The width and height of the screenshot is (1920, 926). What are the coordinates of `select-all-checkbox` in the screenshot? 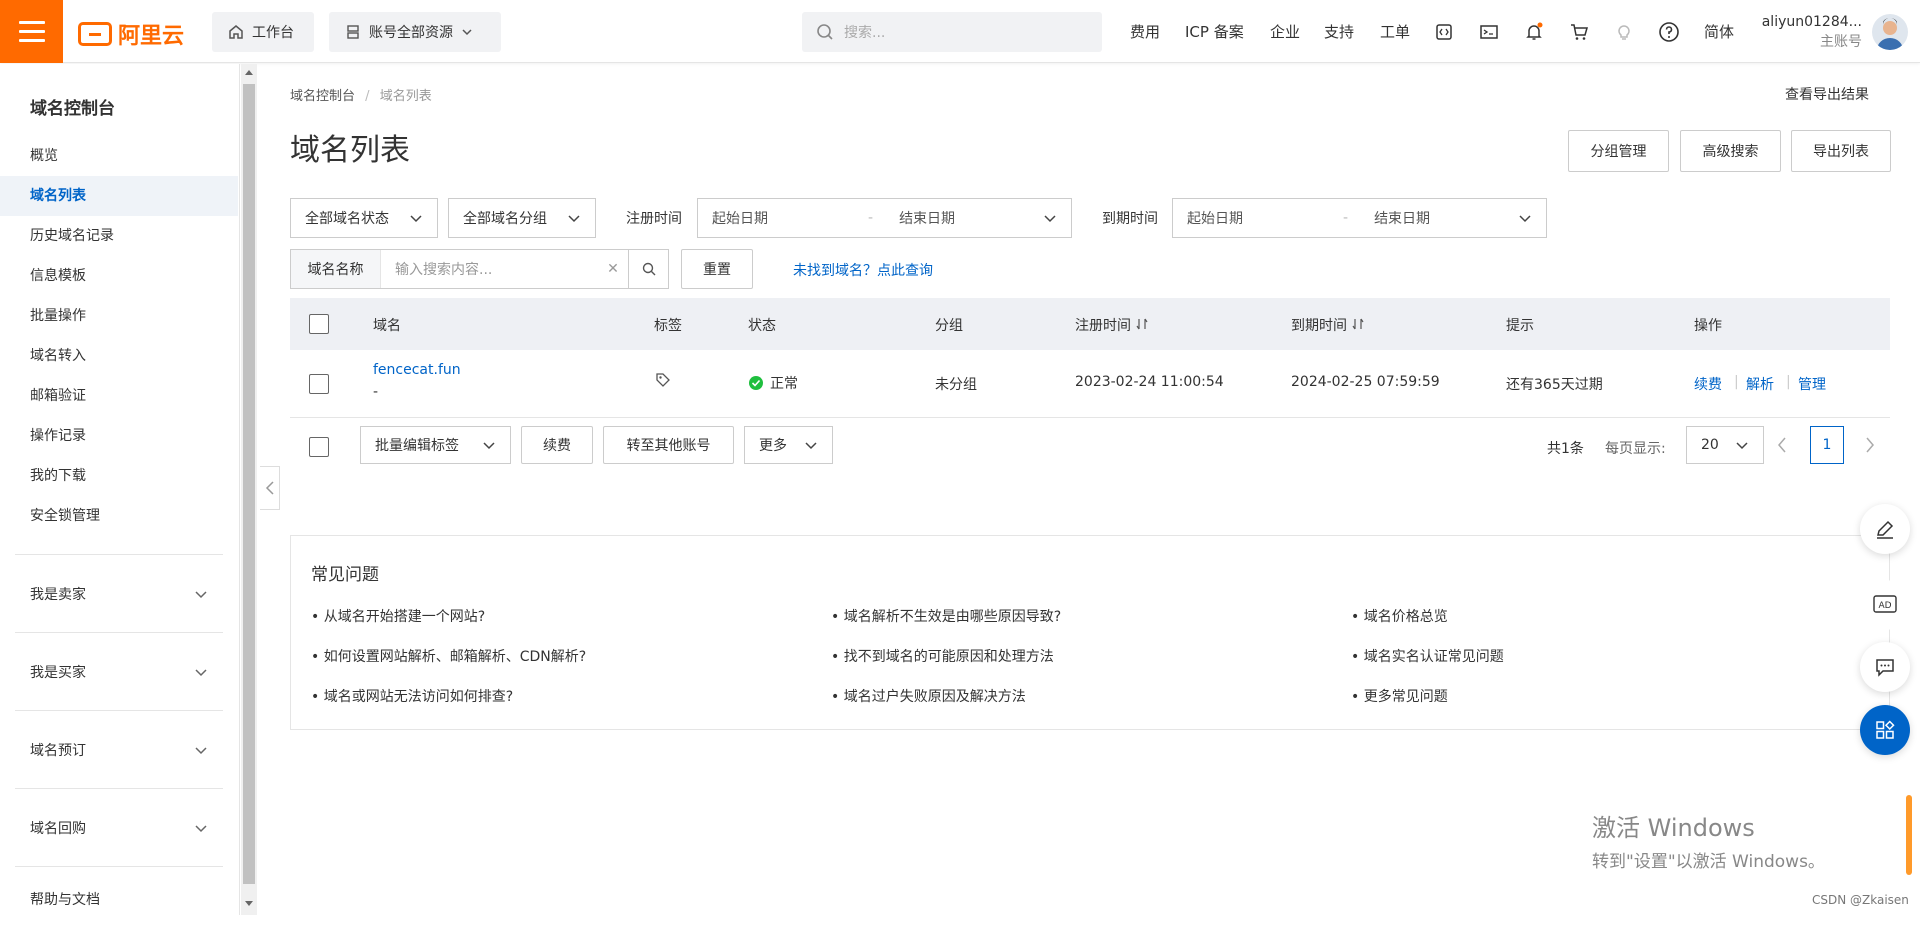 It's located at (319, 324).